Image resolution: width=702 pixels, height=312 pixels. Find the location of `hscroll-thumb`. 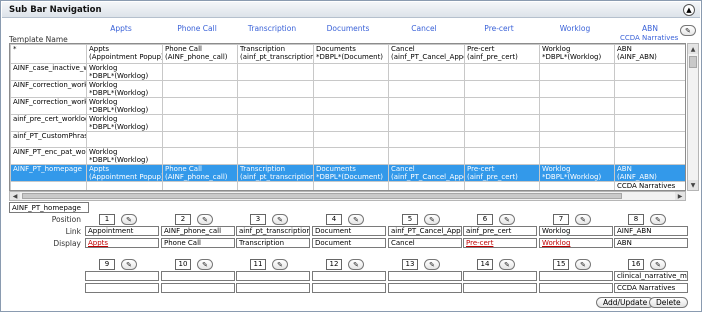

hscroll-thumb is located at coordinates (322, 196).